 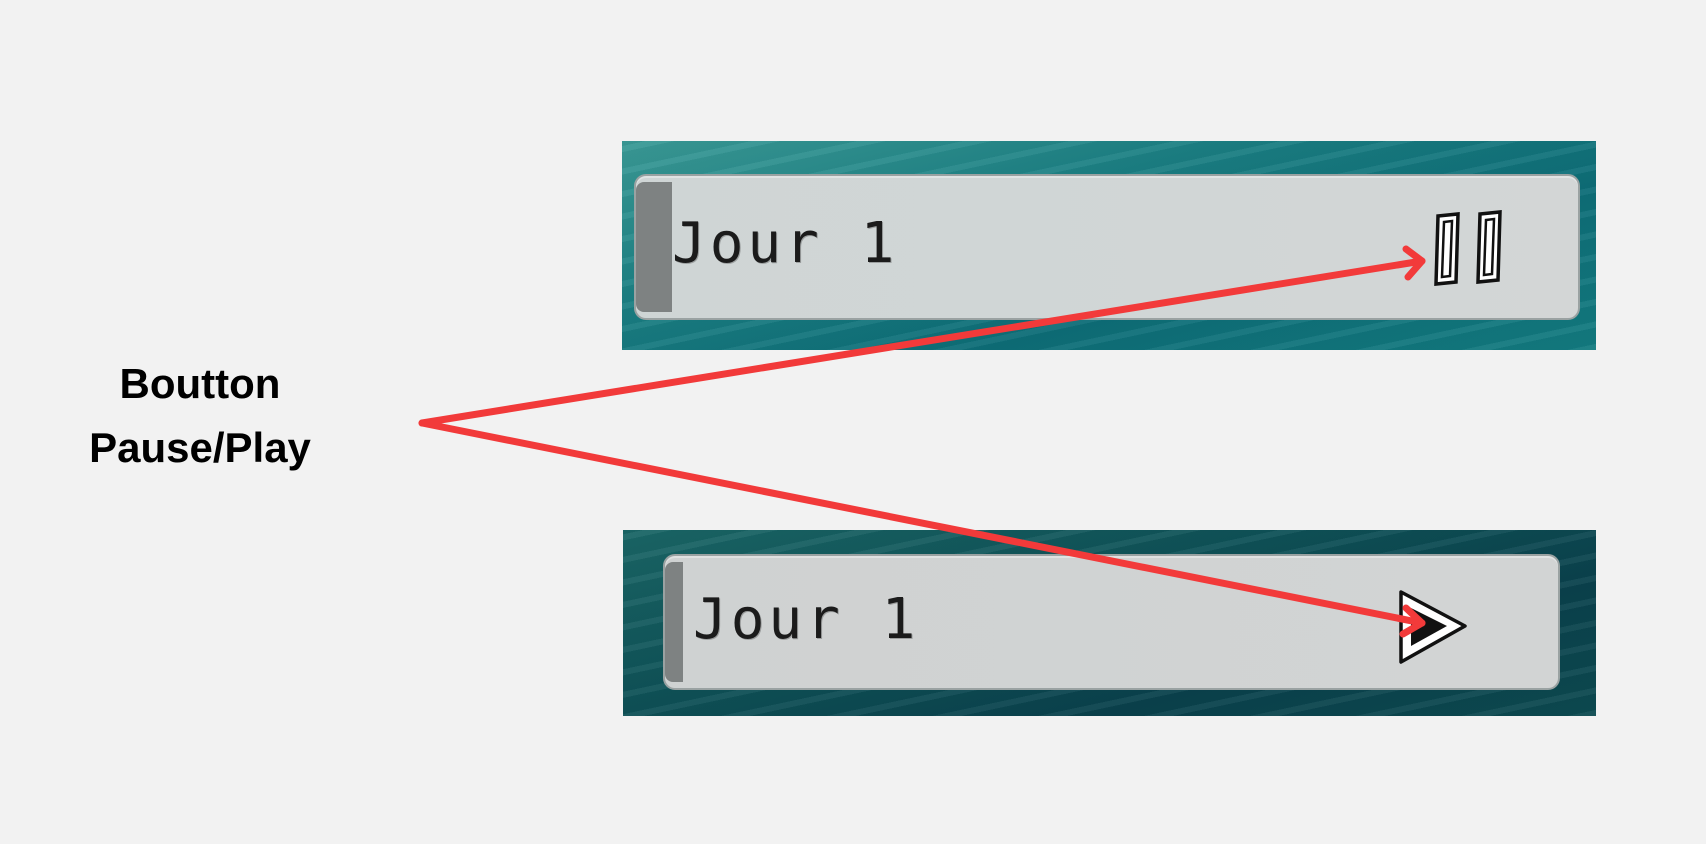 I want to click on playing-state-panel: Jour 1, so click(x=1109, y=245).